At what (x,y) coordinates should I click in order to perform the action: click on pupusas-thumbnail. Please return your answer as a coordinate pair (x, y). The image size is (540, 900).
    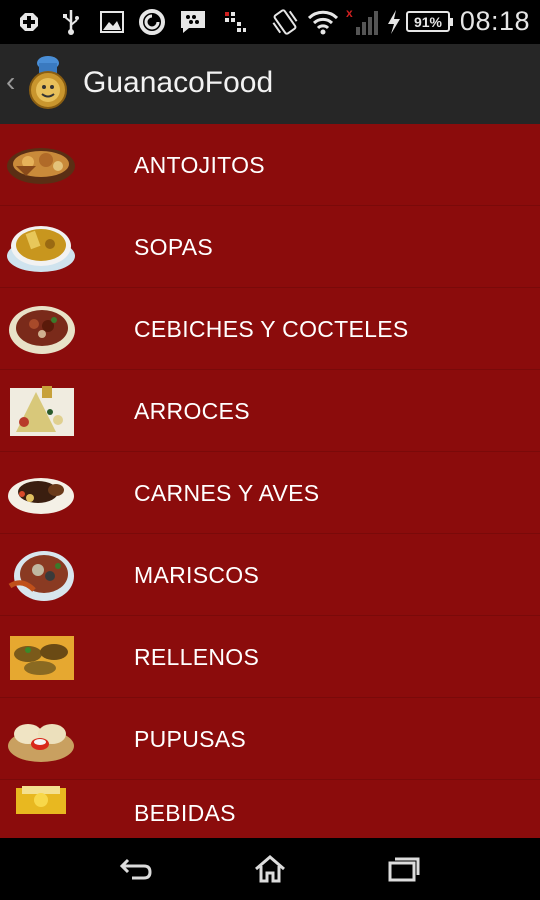
    Looking at the image, I should click on (41, 738).